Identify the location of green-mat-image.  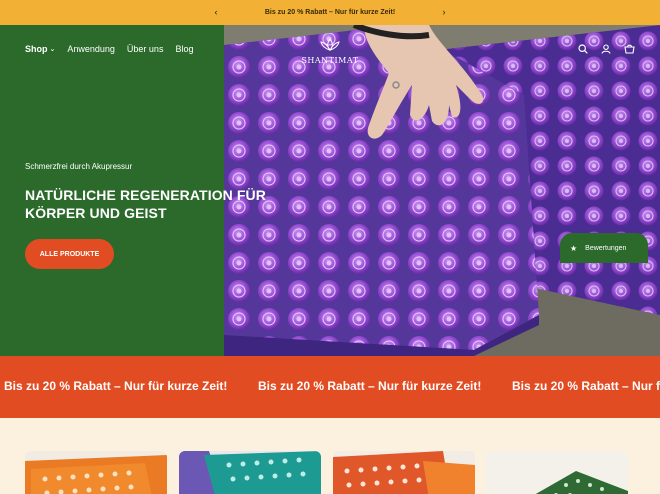
(557, 472).